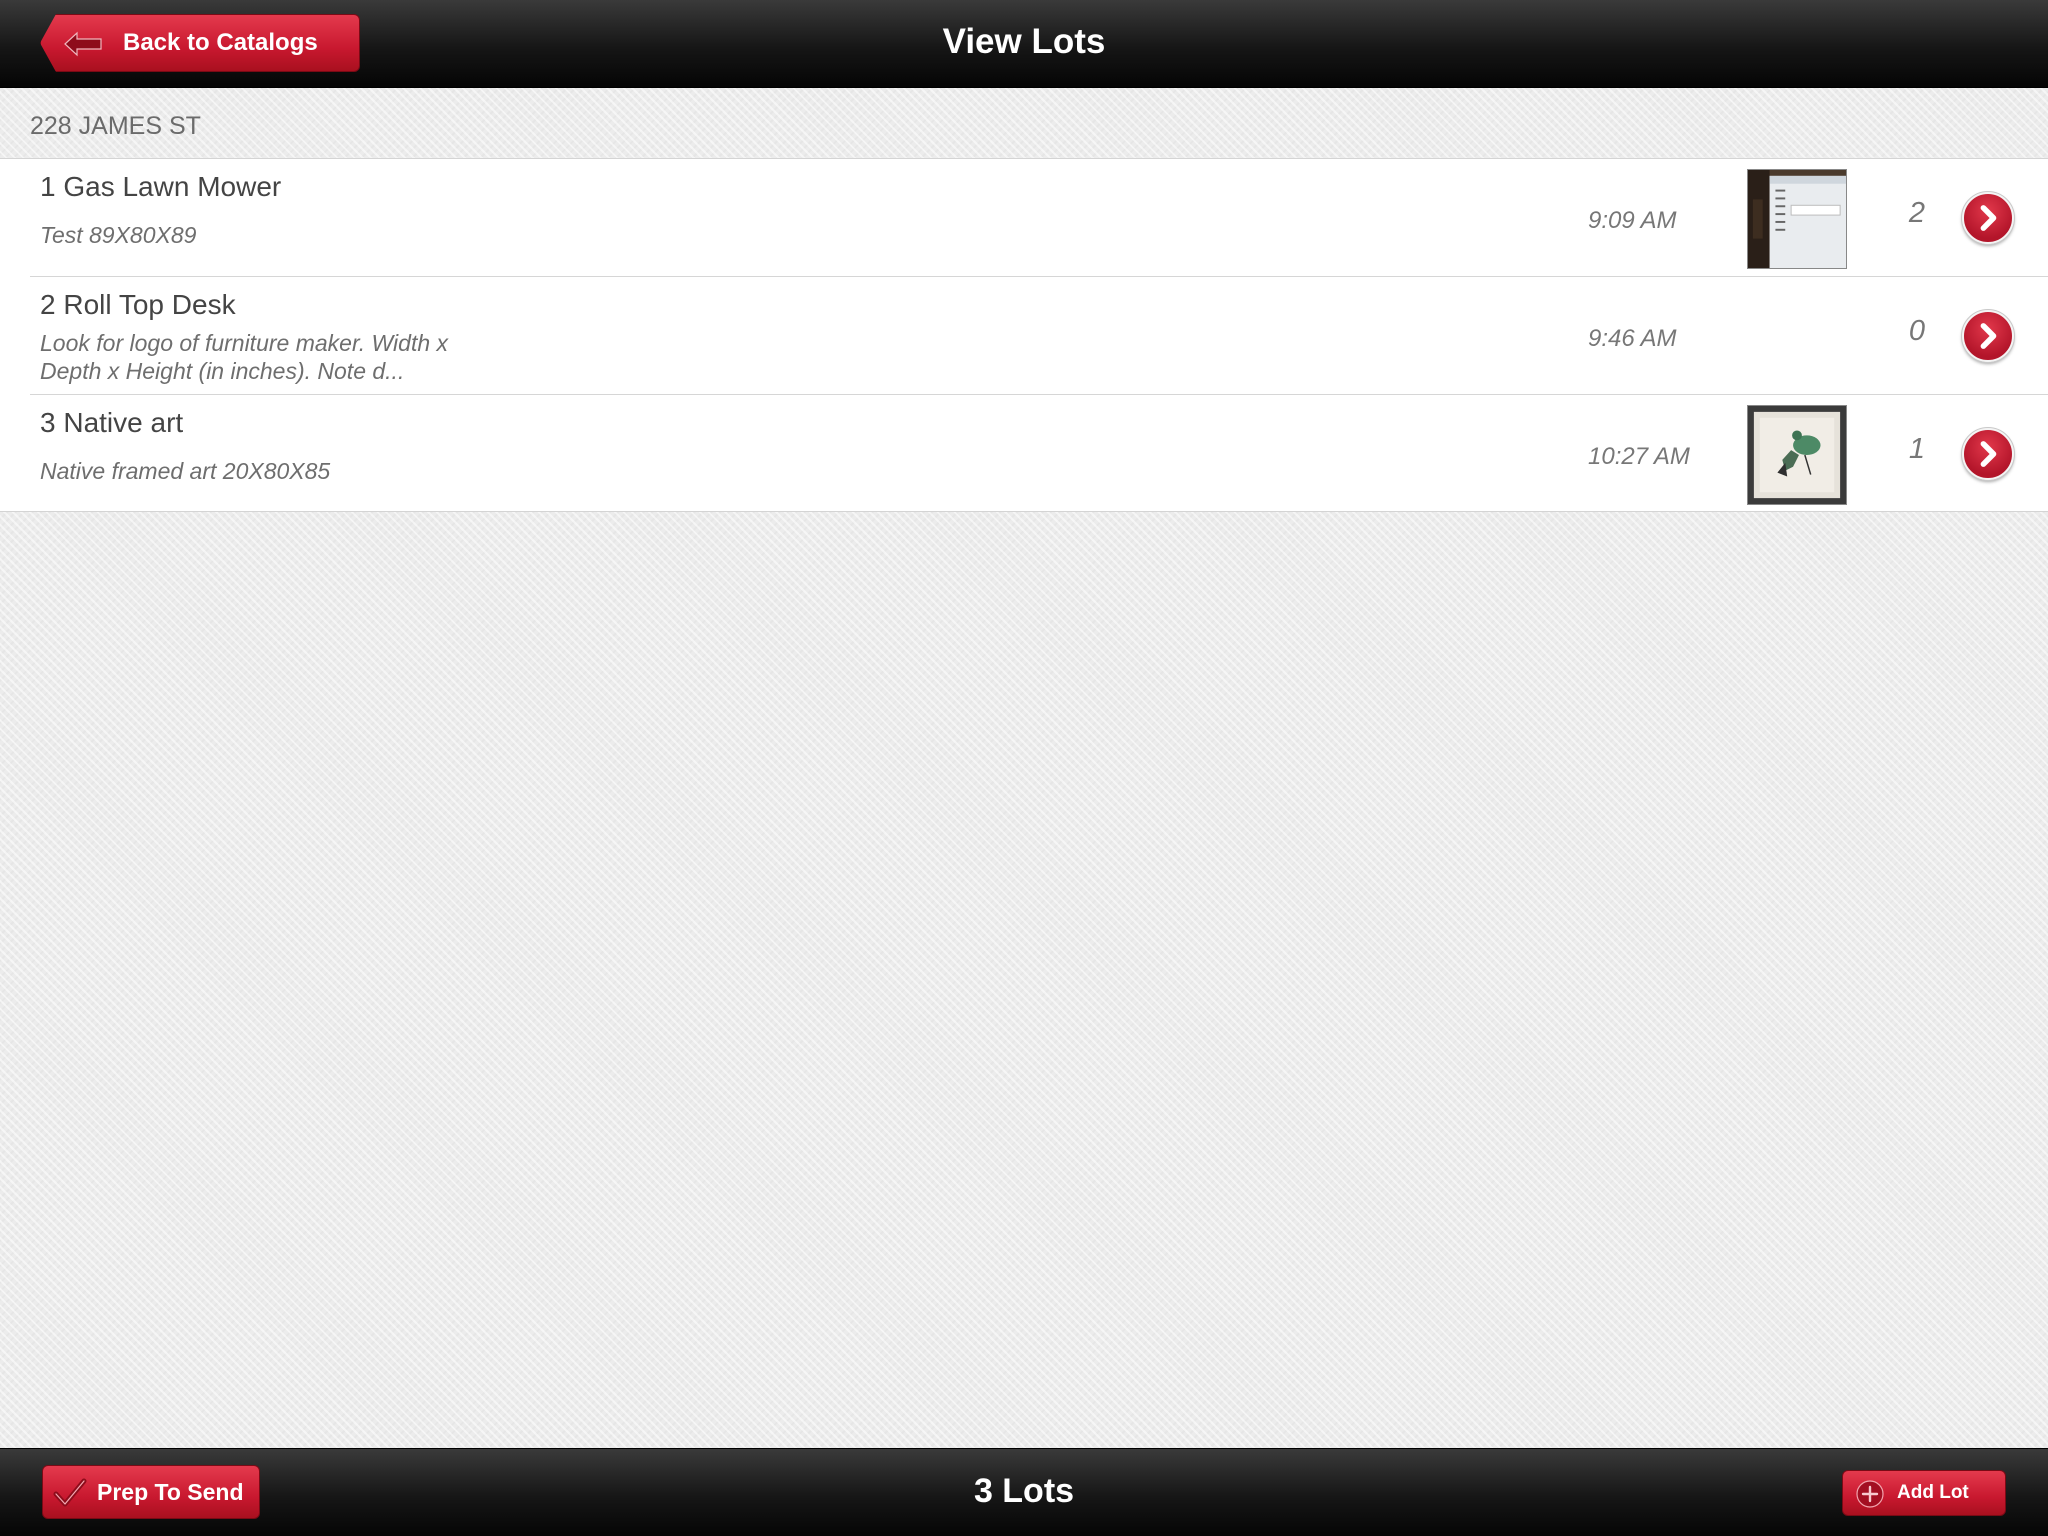 The width and height of the screenshot is (2048, 1536). What do you see at coordinates (118, 235) in the screenshot?
I see `lot-description: Test 89X80X89` at bounding box center [118, 235].